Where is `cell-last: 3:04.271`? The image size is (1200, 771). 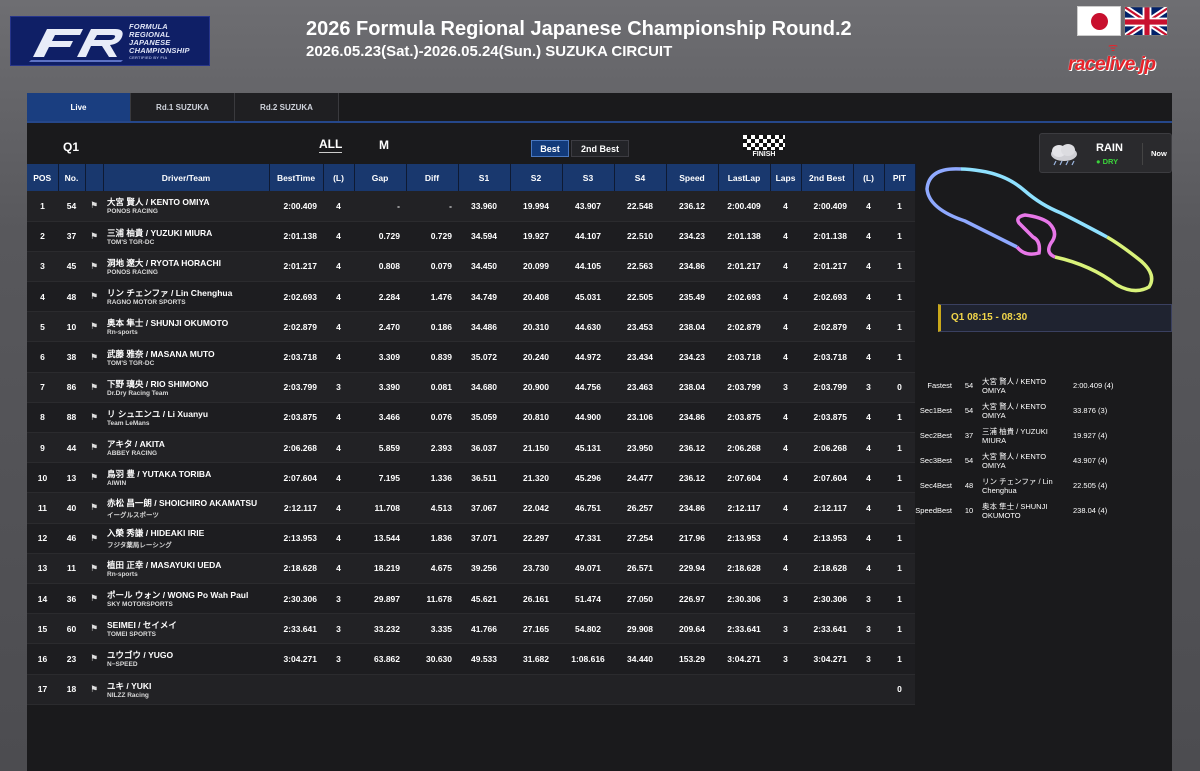
cell-last: 3:04.271 is located at coordinates (744, 659).